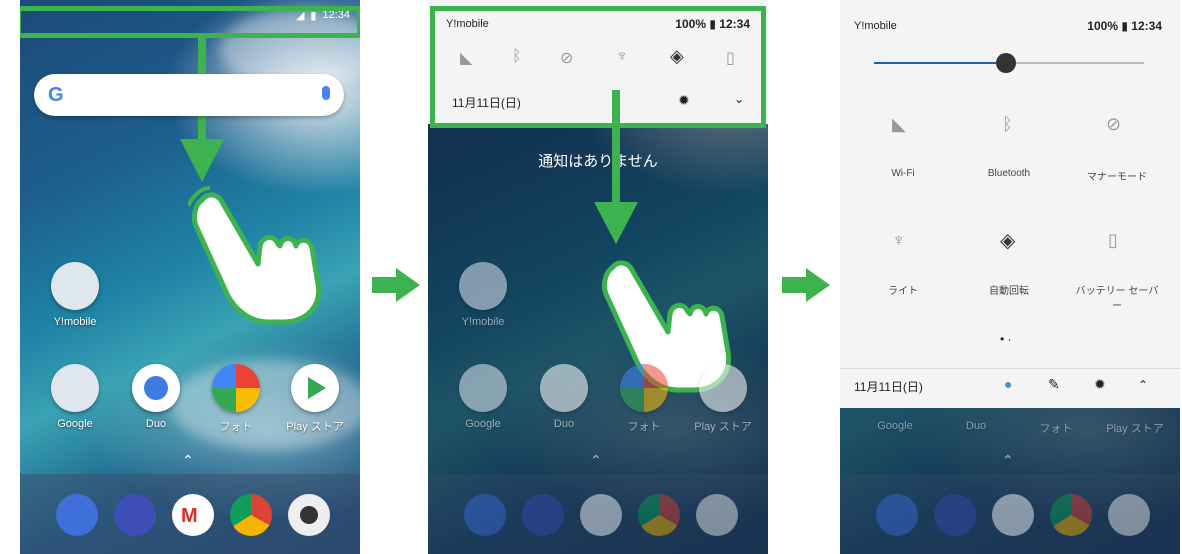  What do you see at coordinates (56, 95) in the screenshot?
I see `google-logo: G` at bounding box center [56, 95].